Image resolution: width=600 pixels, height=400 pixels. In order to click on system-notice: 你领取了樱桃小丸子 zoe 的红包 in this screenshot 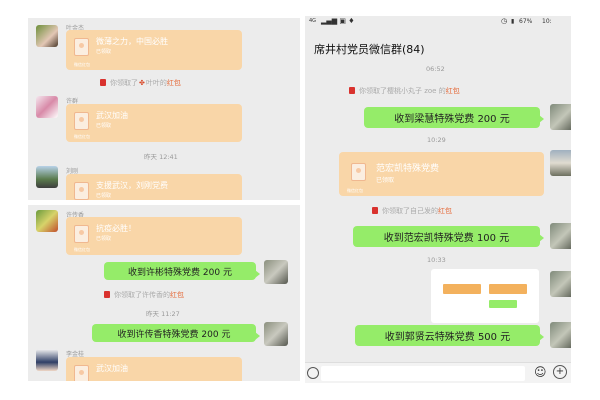, I will do `click(404, 91)`.